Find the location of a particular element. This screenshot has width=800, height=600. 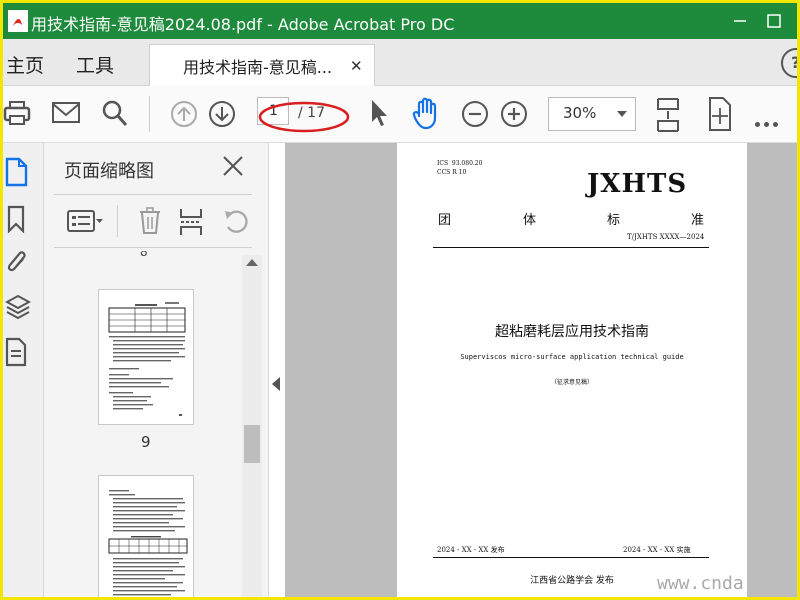

panel-close-icon is located at coordinates (233, 166).